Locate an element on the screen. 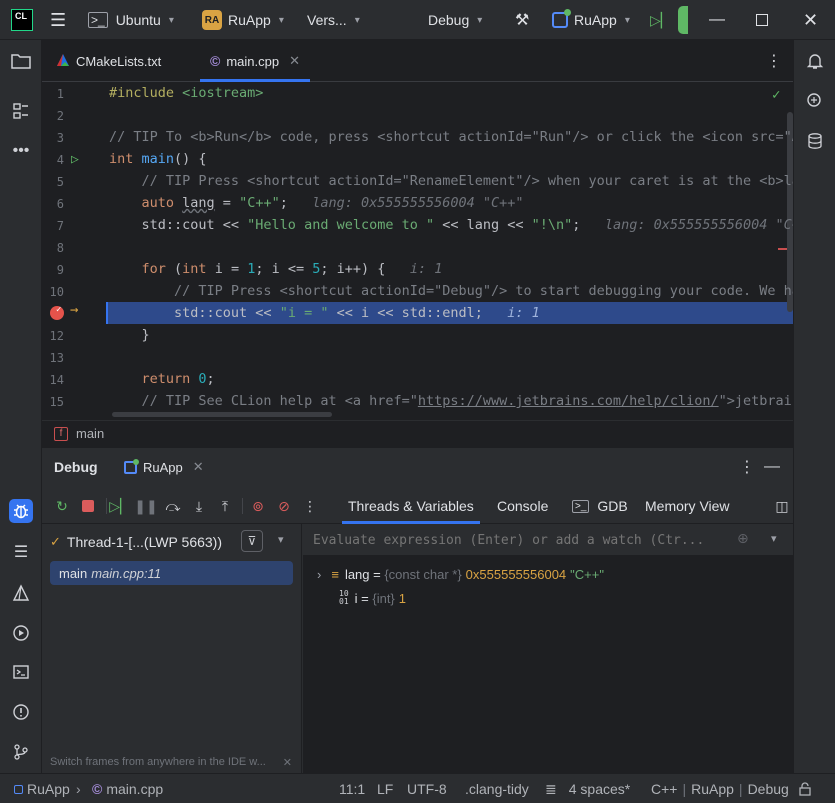 This screenshot has height=803, width=835. cmake-target-icon is located at coordinates (561, 18).